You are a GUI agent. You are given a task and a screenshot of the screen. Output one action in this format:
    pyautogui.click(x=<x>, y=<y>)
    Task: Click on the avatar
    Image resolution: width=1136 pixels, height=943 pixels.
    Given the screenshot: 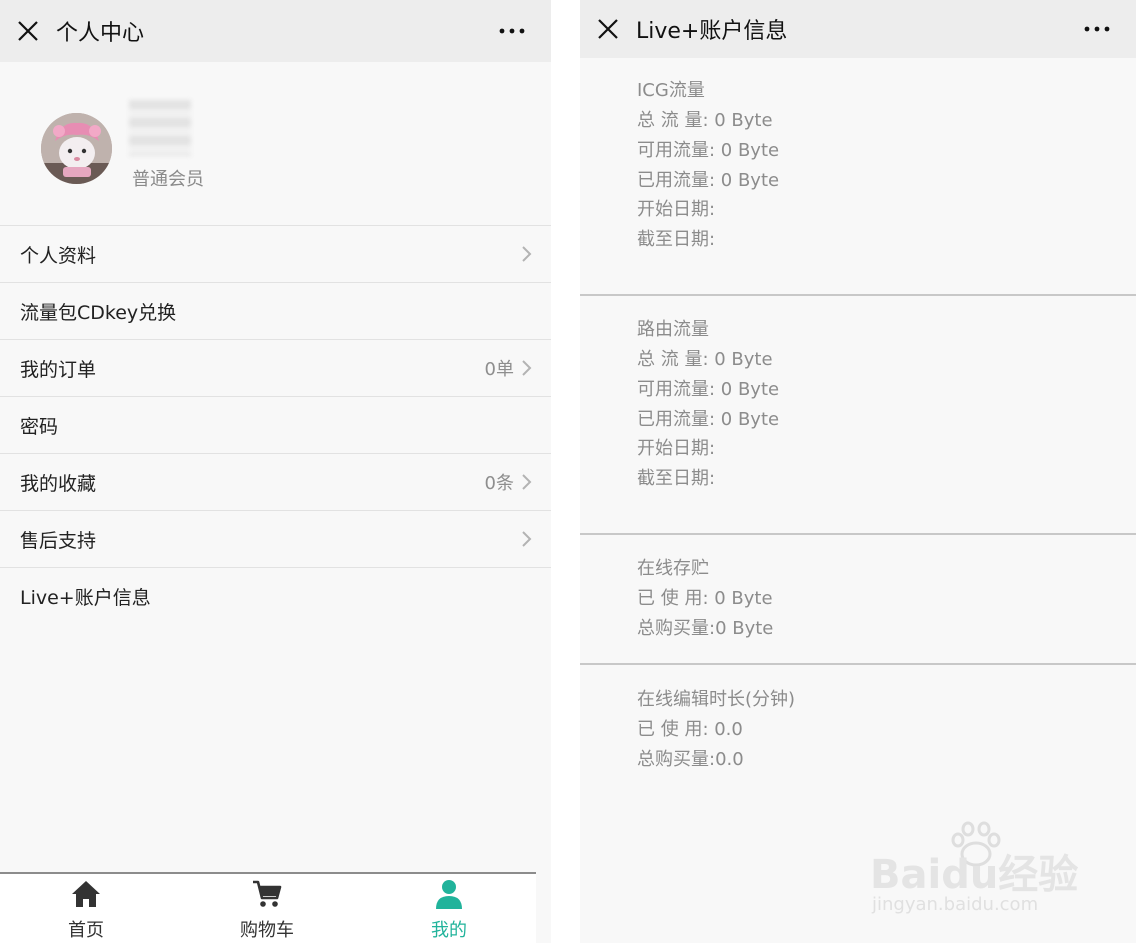 What is the action you would take?
    pyautogui.click(x=76, y=148)
    